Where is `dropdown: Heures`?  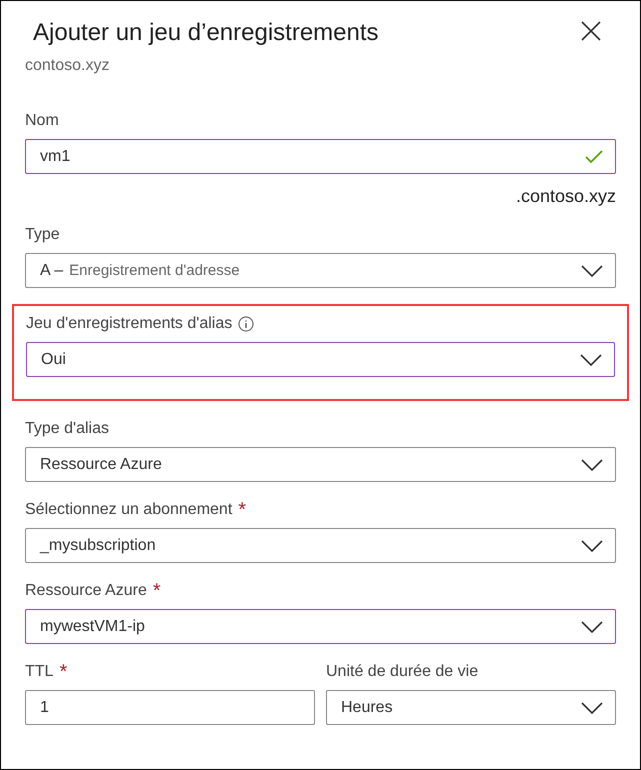
dropdown: Heures is located at coordinates (471, 707).